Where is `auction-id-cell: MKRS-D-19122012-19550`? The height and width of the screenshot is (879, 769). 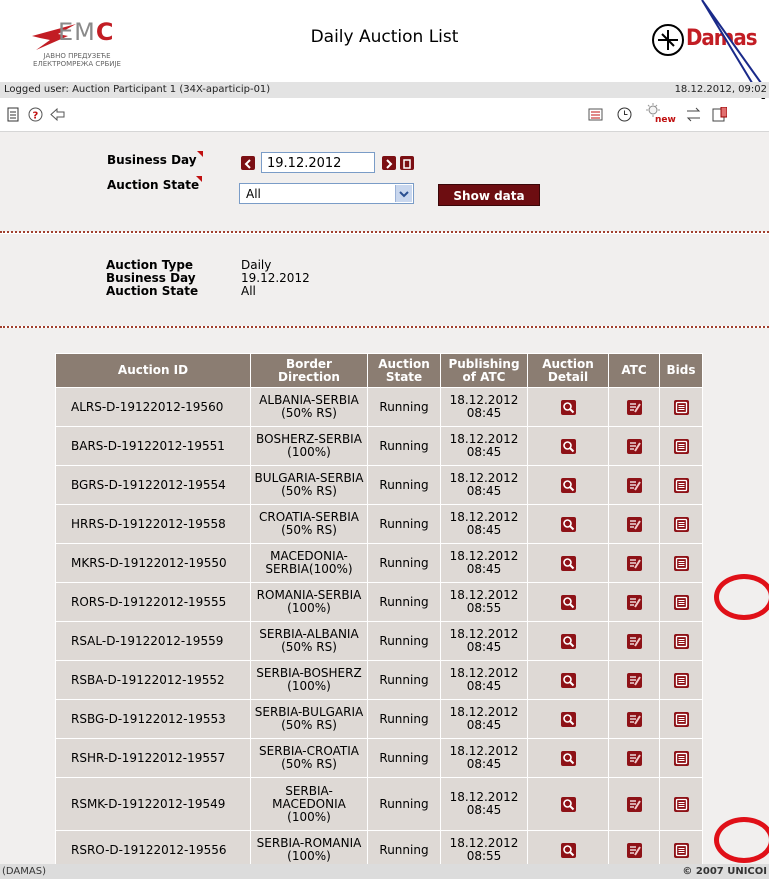 auction-id-cell: MKRS-D-19122012-19550 is located at coordinates (153, 563).